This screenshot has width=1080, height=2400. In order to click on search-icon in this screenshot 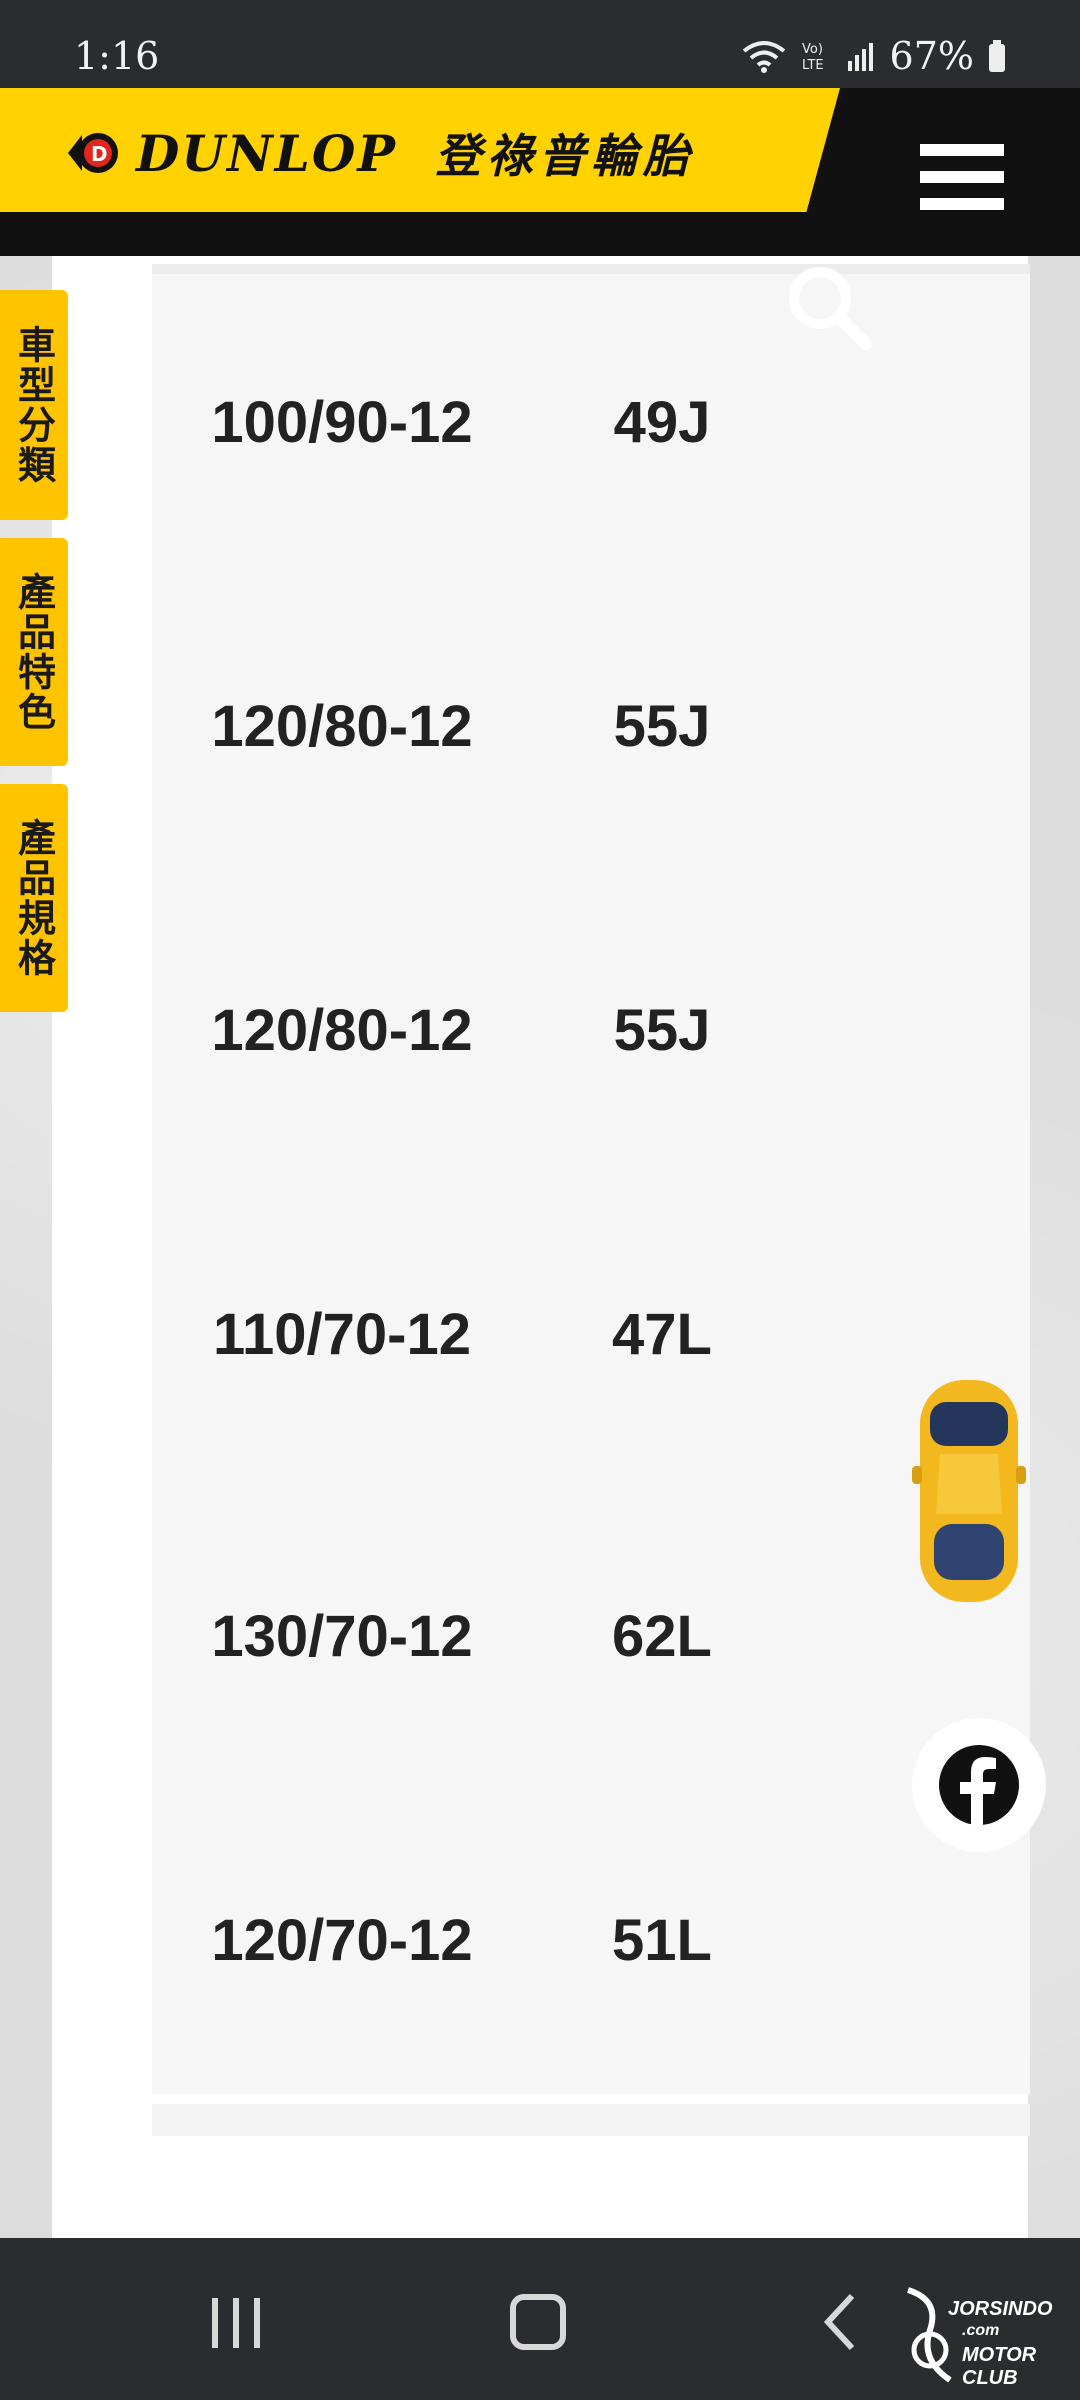, I will do `click(830, 308)`.